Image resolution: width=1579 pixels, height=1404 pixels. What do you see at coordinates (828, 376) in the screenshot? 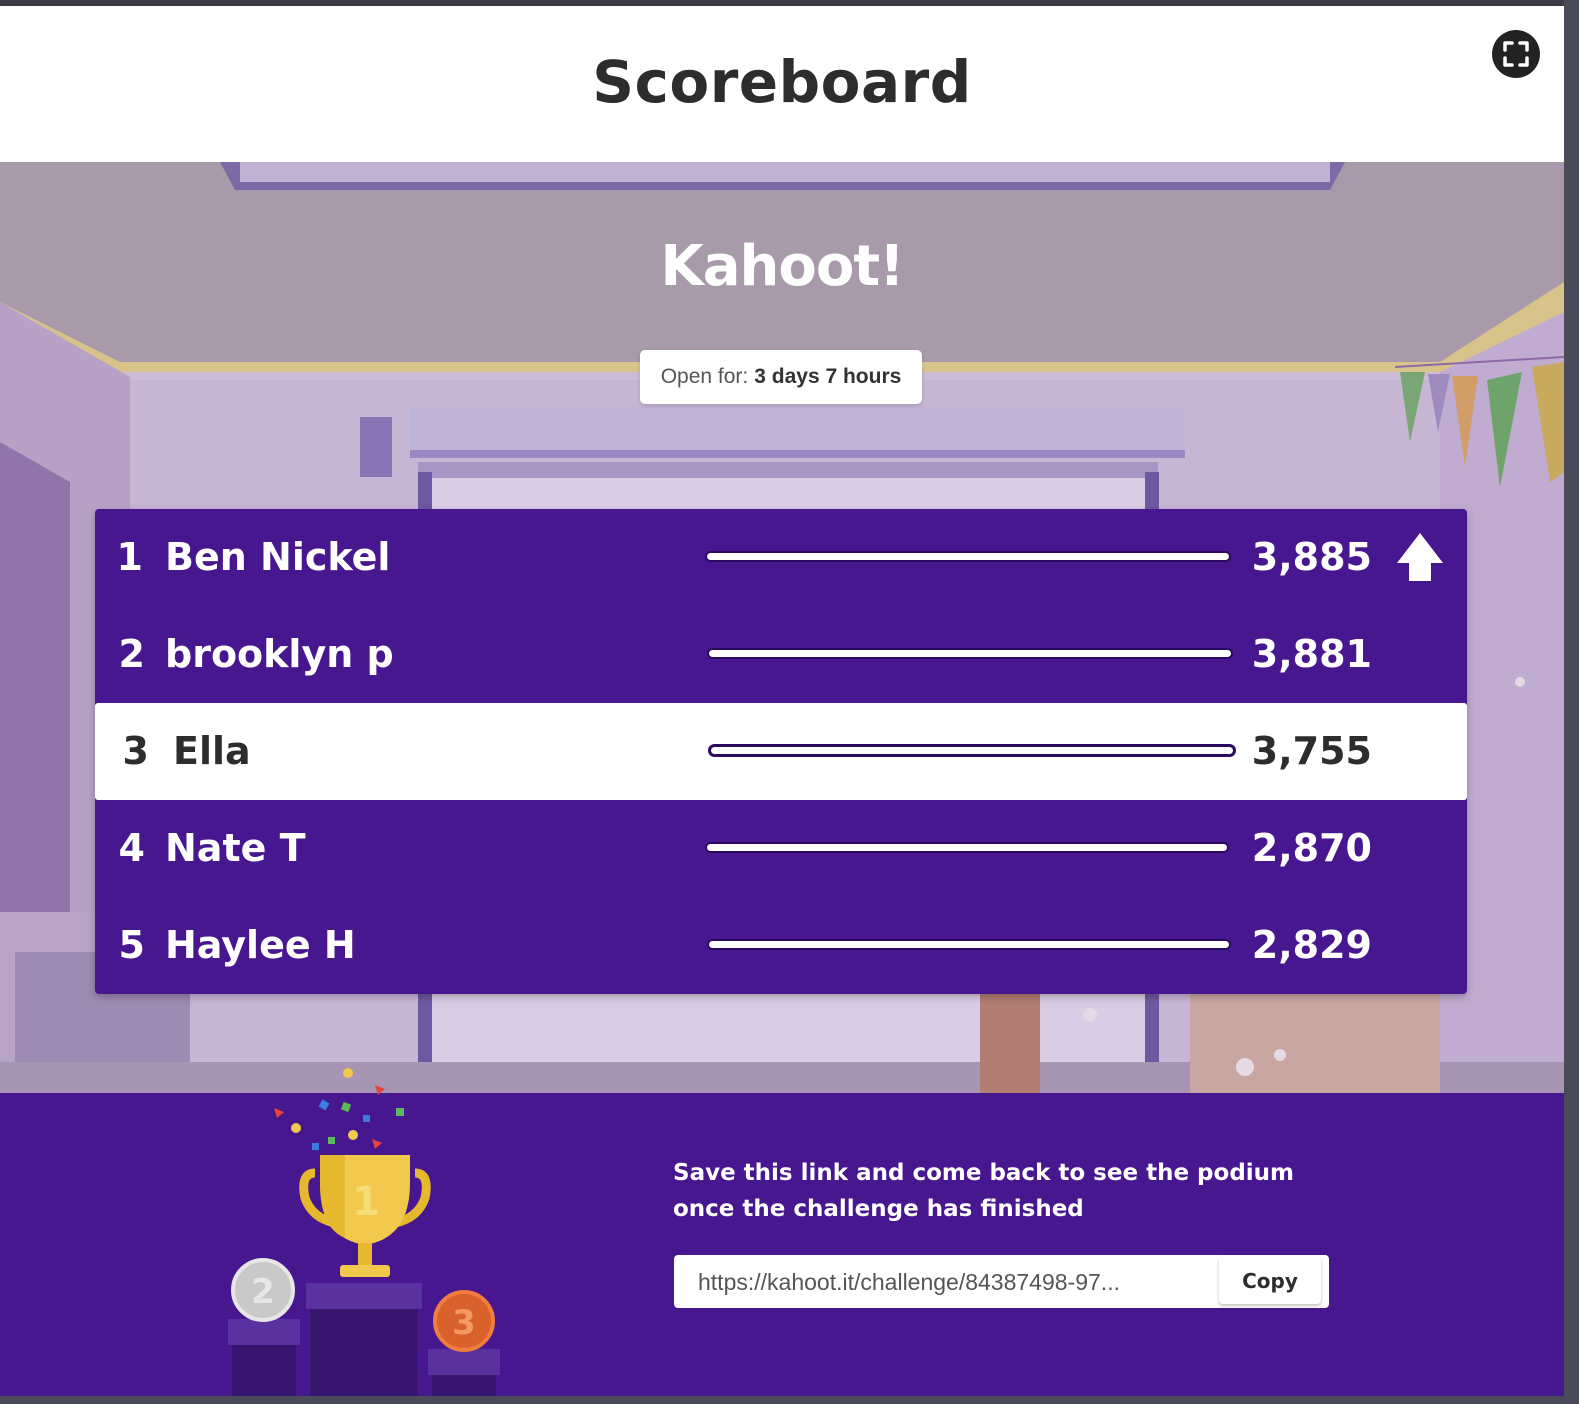
I see `open-for-value: 3 days 7 hours` at bounding box center [828, 376].